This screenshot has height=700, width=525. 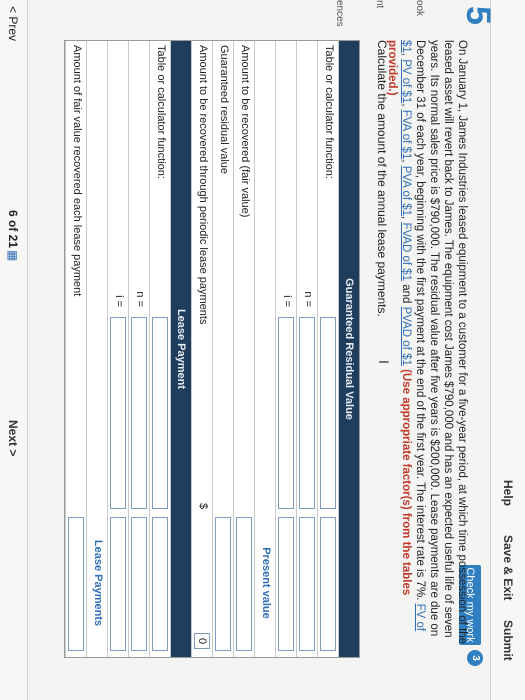 What do you see at coordinates (119, 301) in the screenshot?
I see `i-label-2: i =` at bounding box center [119, 301].